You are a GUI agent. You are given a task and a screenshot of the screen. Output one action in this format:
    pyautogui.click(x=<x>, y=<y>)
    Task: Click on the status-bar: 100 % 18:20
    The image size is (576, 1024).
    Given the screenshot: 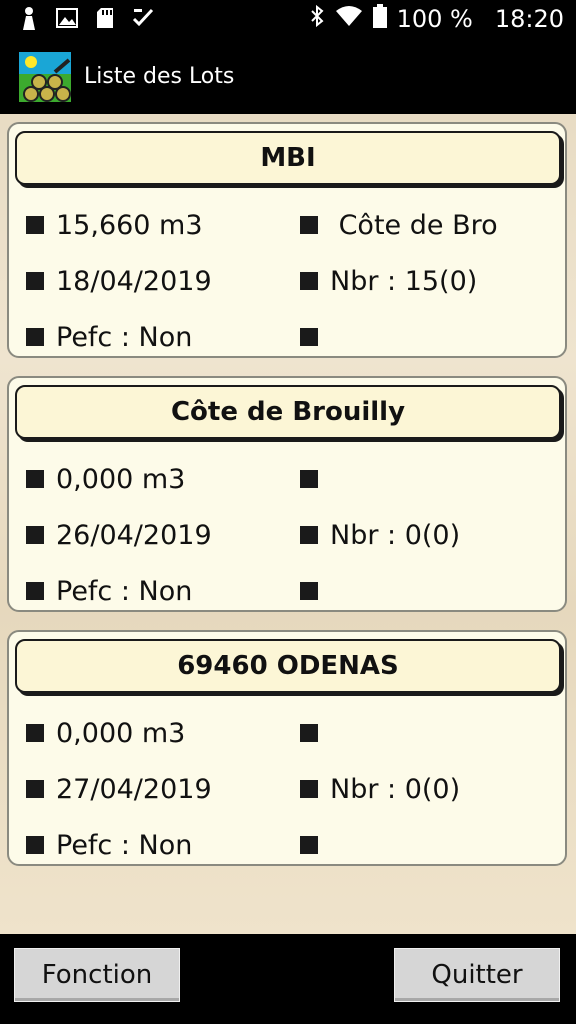 What is the action you would take?
    pyautogui.click(x=288, y=20)
    